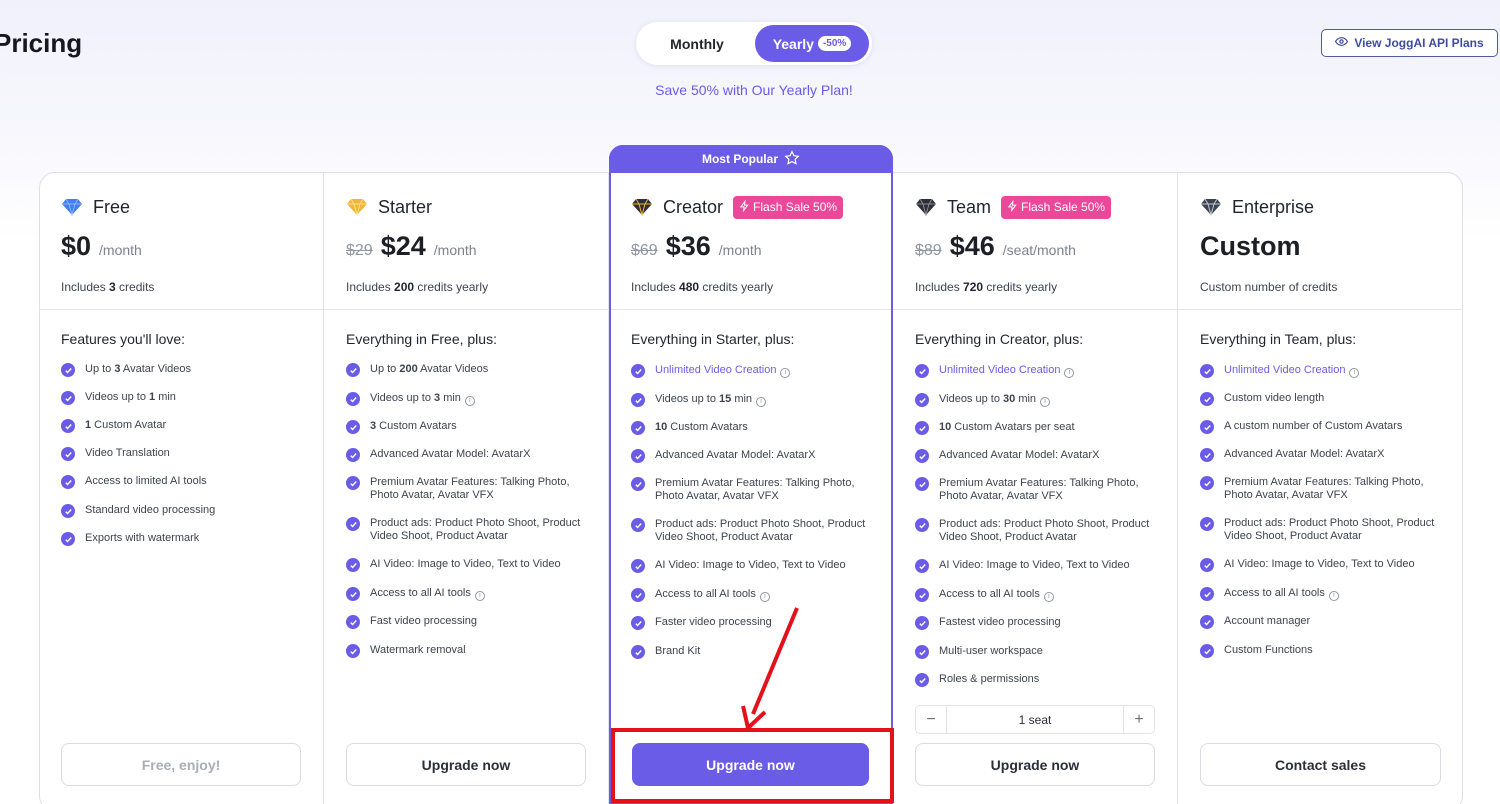 This screenshot has width=1500, height=804. I want to click on original-price: $89, so click(928, 250).